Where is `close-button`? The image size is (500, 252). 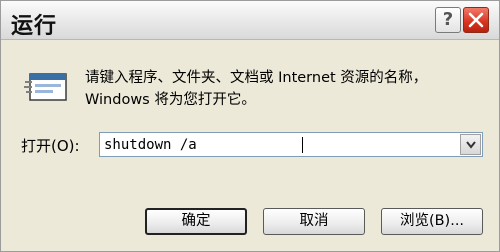 close-button is located at coordinates (476, 20).